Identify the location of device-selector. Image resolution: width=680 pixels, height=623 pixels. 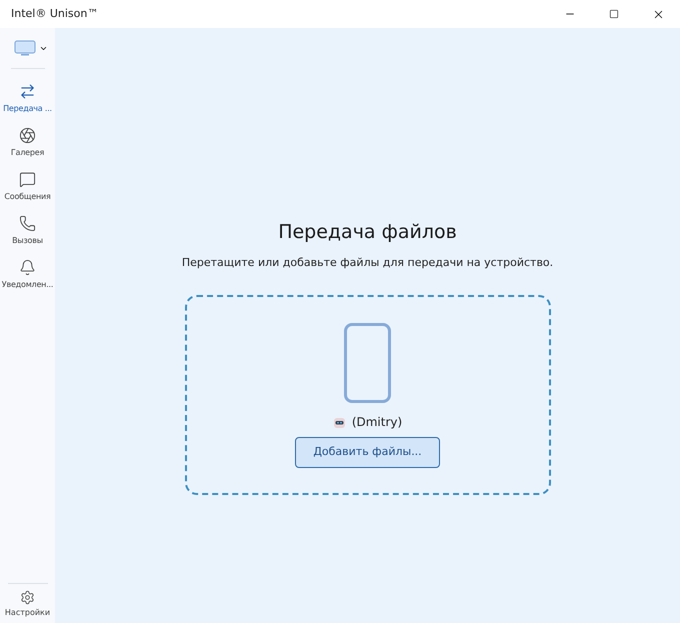
(31, 48).